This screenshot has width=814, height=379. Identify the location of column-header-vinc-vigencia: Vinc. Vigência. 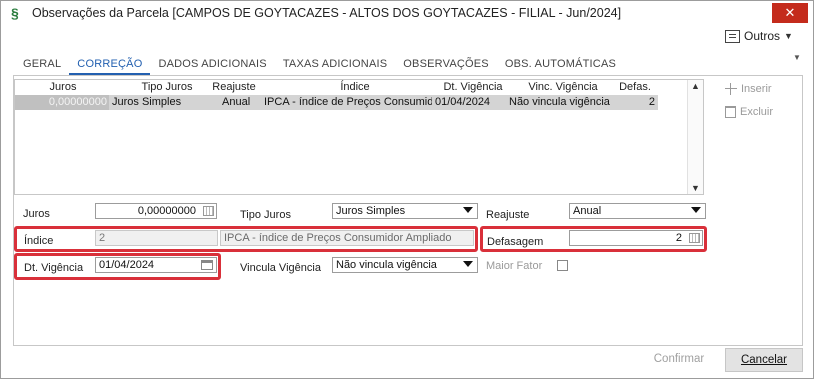
(563, 87).